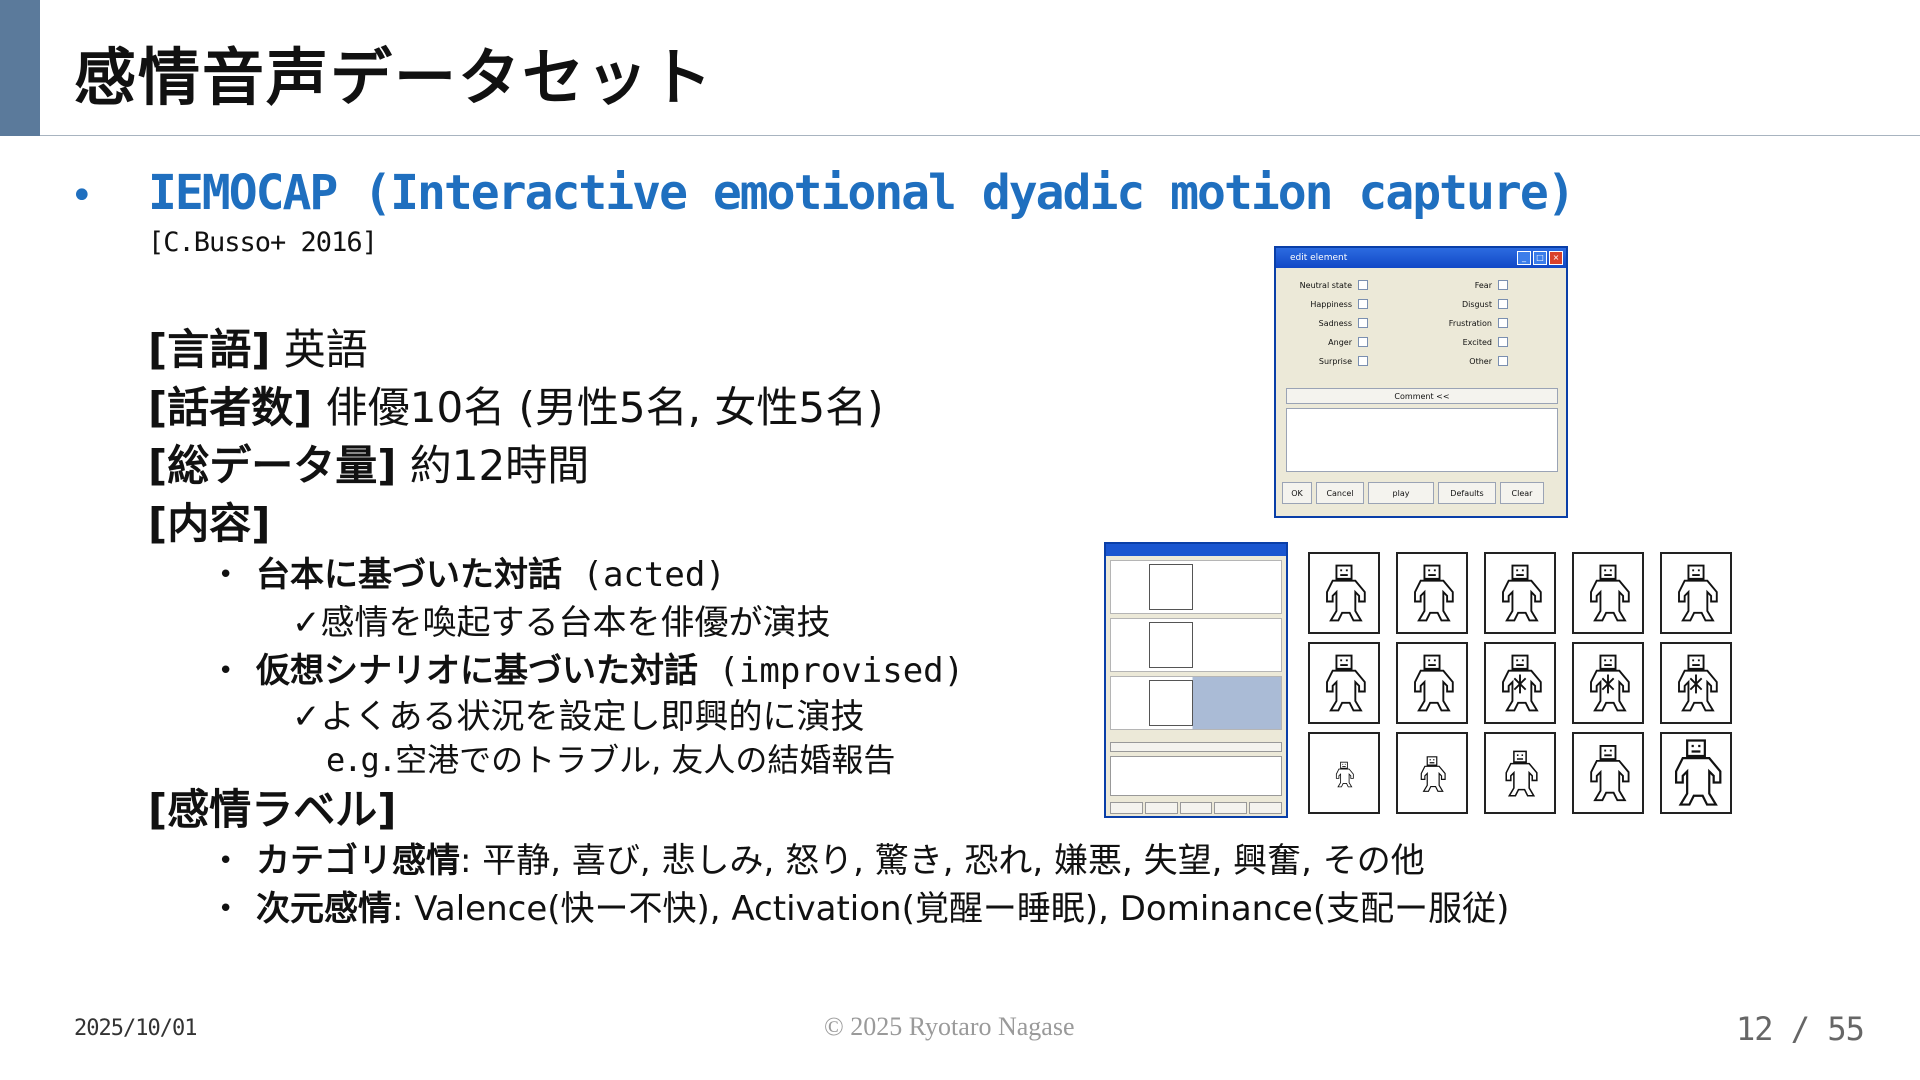 The width and height of the screenshot is (1920, 1080). Describe the element at coordinates (1468, 304) in the screenshot. I see `checkbox-disgust: Disgust` at that location.